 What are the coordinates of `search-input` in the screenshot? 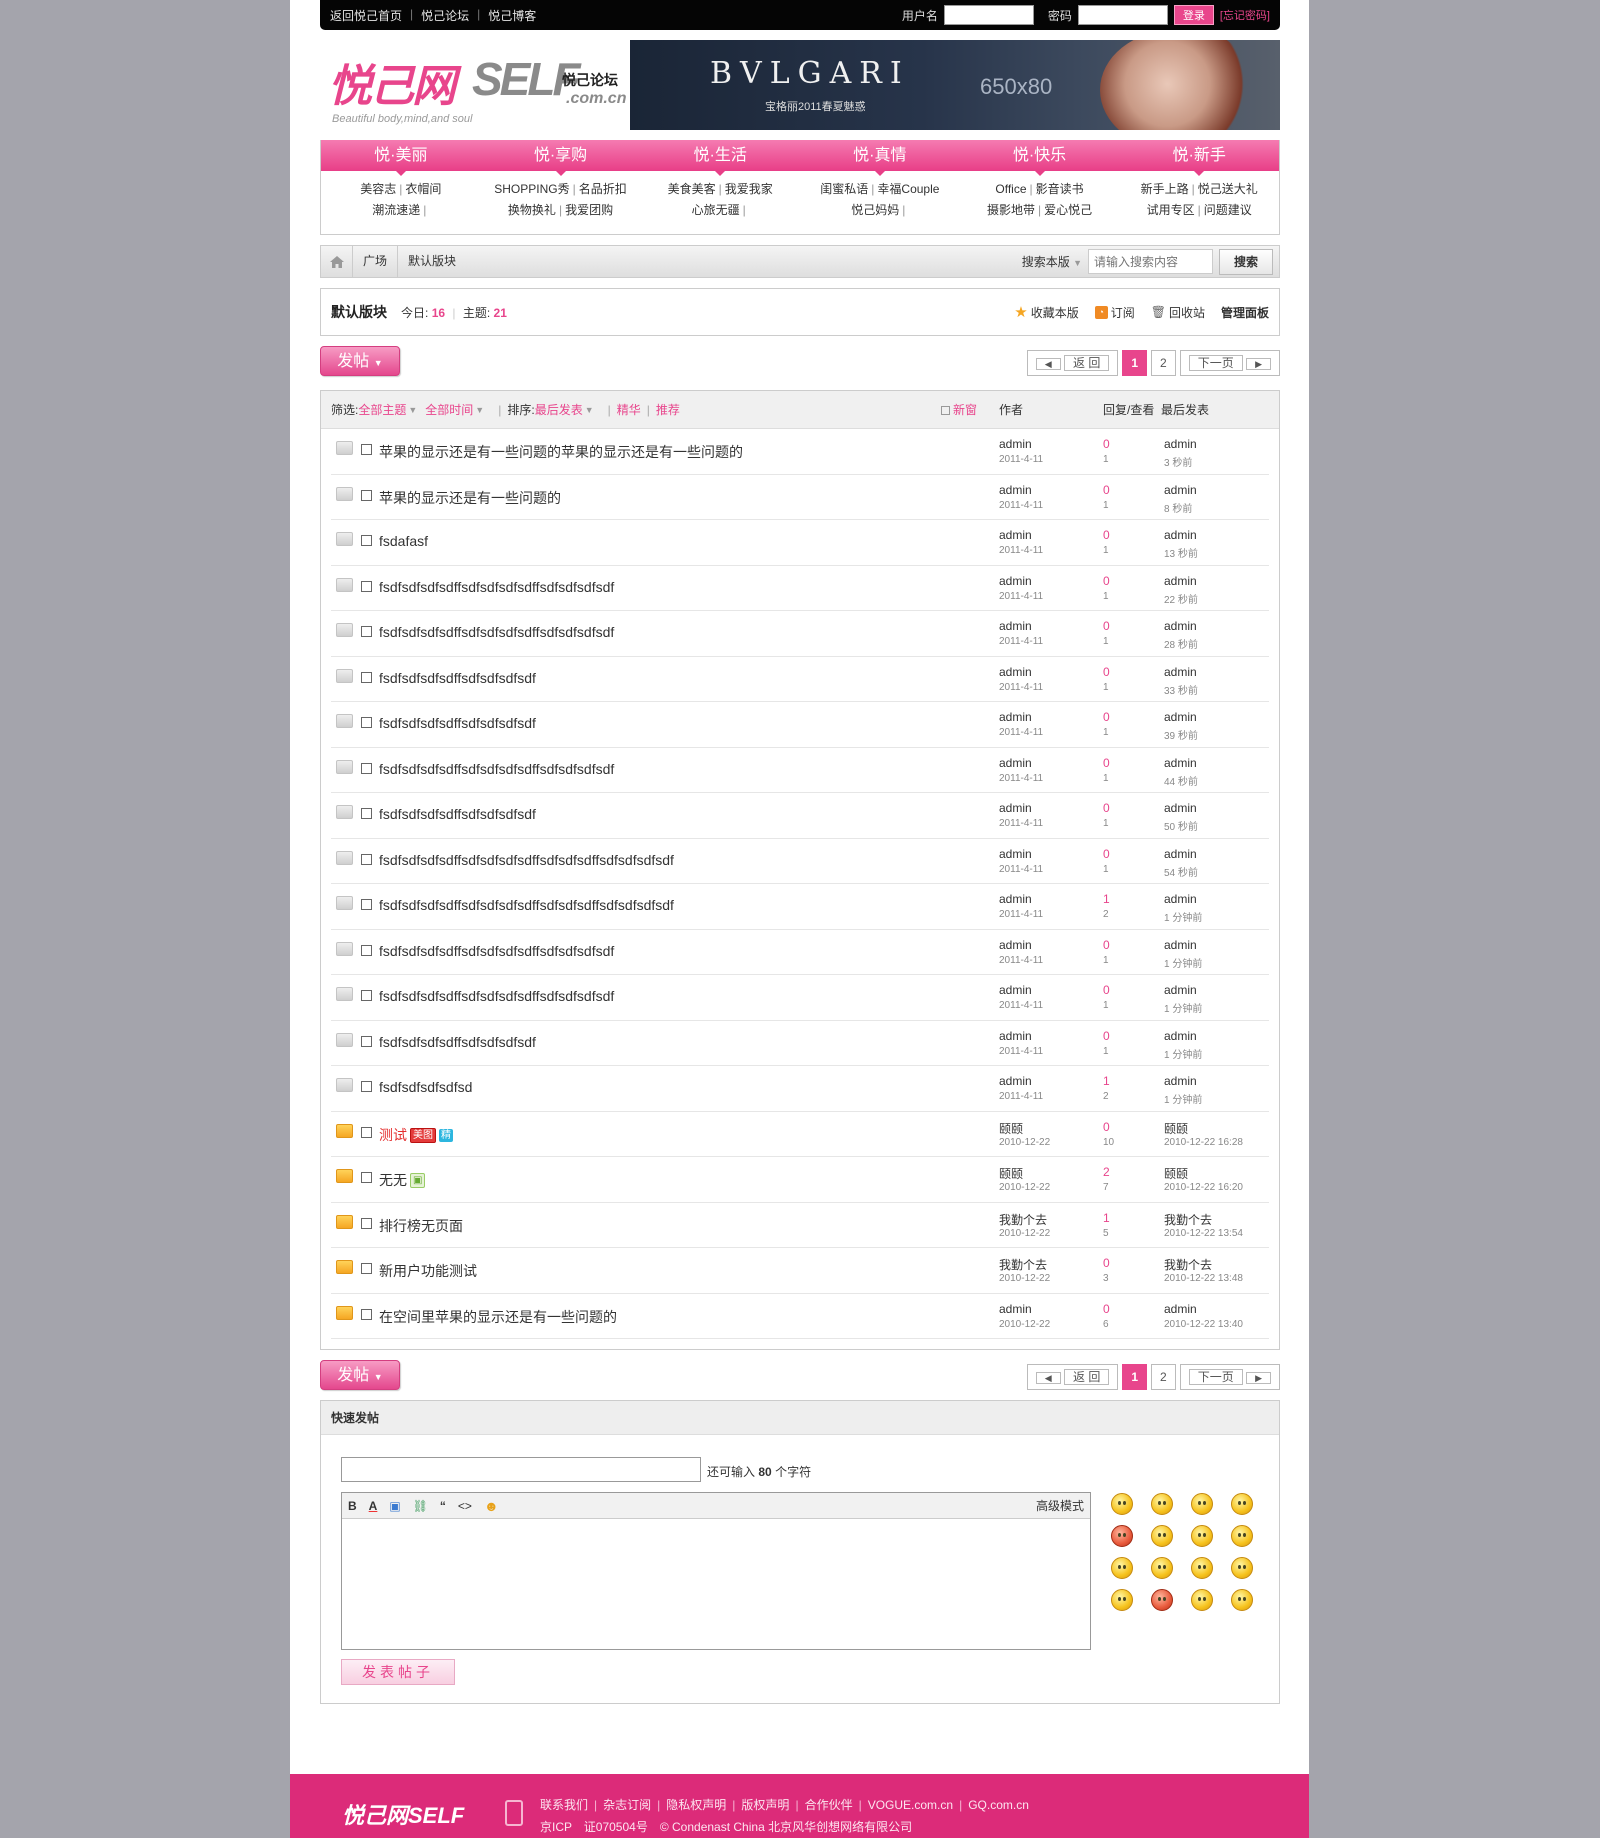 It's located at (1150, 261).